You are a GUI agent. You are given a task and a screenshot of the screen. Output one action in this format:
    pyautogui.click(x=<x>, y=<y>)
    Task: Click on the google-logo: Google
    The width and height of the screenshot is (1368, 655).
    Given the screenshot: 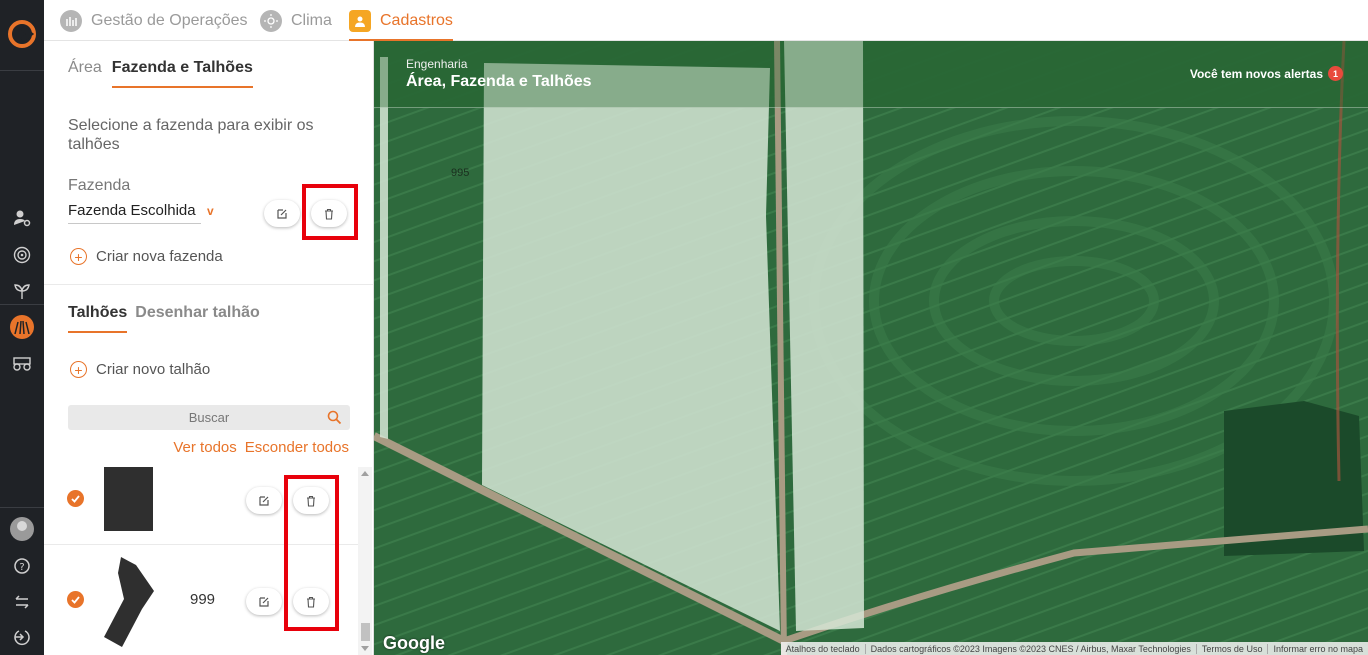 What is the action you would take?
    pyautogui.click(x=414, y=643)
    